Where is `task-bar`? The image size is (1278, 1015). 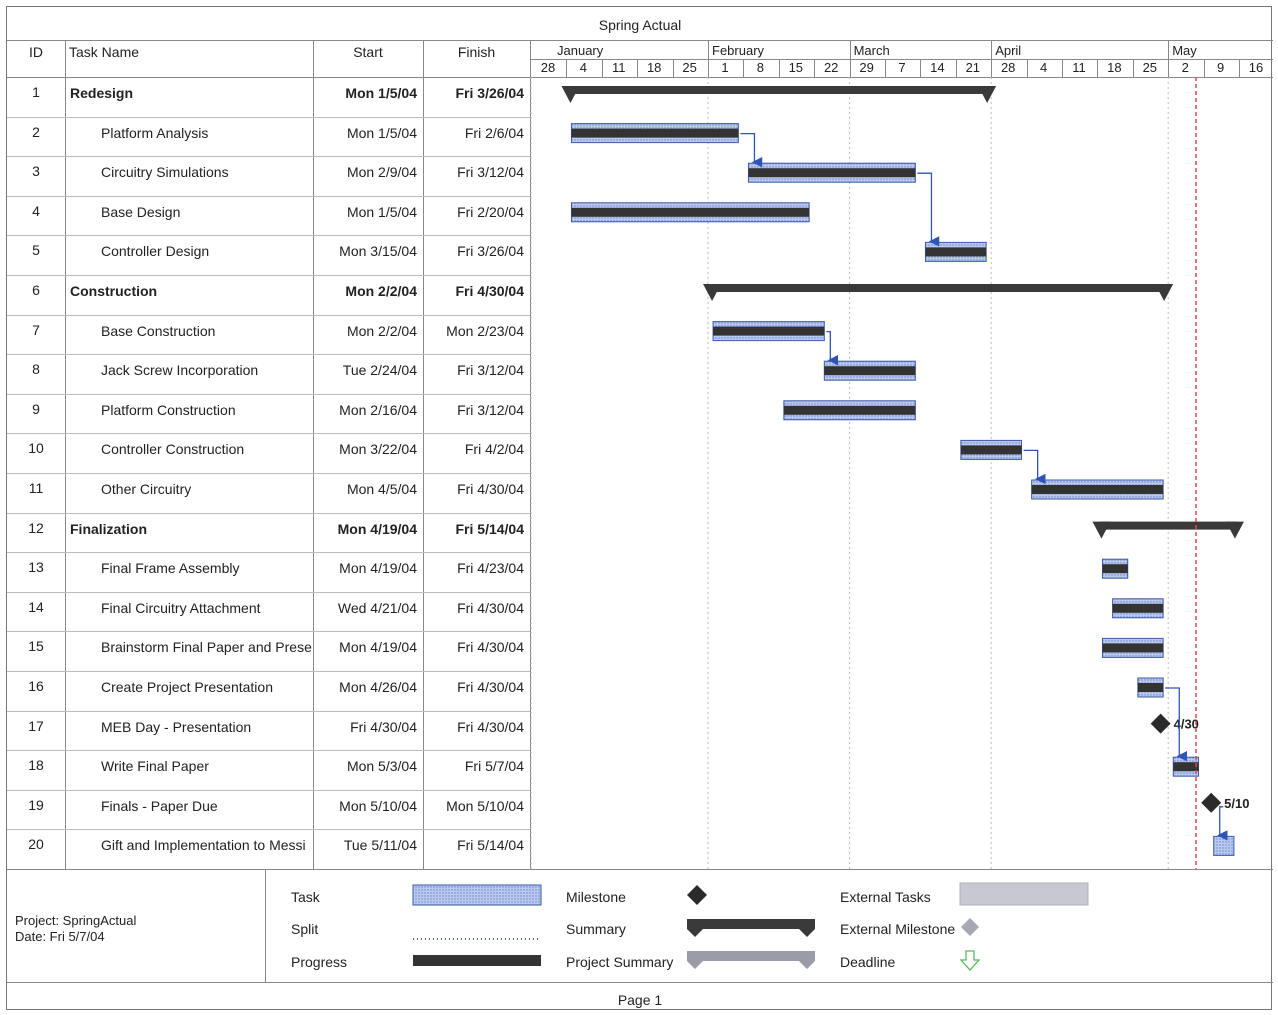 task-bar is located at coordinates (1224, 845).